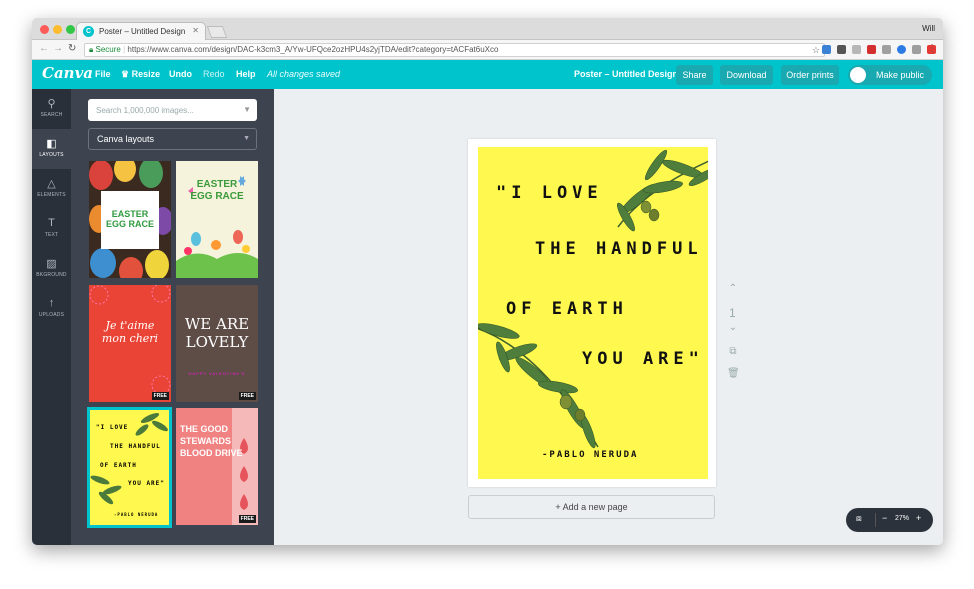  What do you see at coordinates (694, 75) in the screenshot?
I see `share-button: Share` at bounding box center [694, 75].